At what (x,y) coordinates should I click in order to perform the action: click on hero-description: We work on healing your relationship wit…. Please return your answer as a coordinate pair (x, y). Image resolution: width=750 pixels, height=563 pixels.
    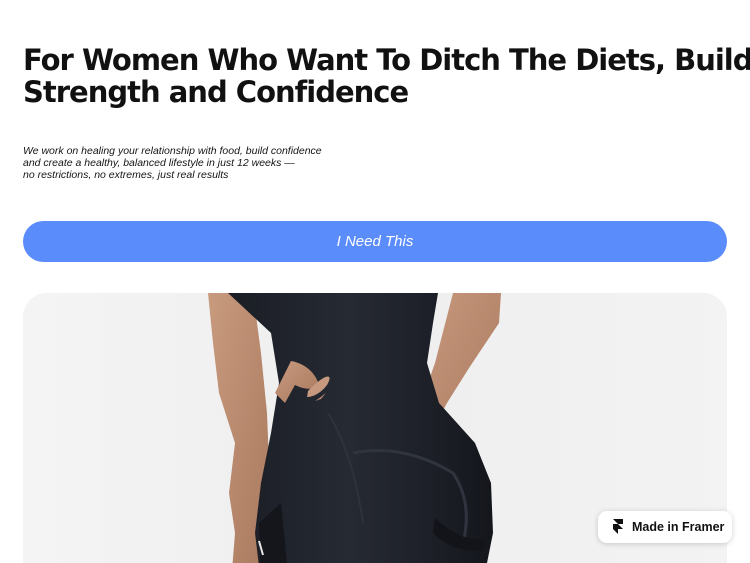
    Looking at the image, I should click on (203, 163).